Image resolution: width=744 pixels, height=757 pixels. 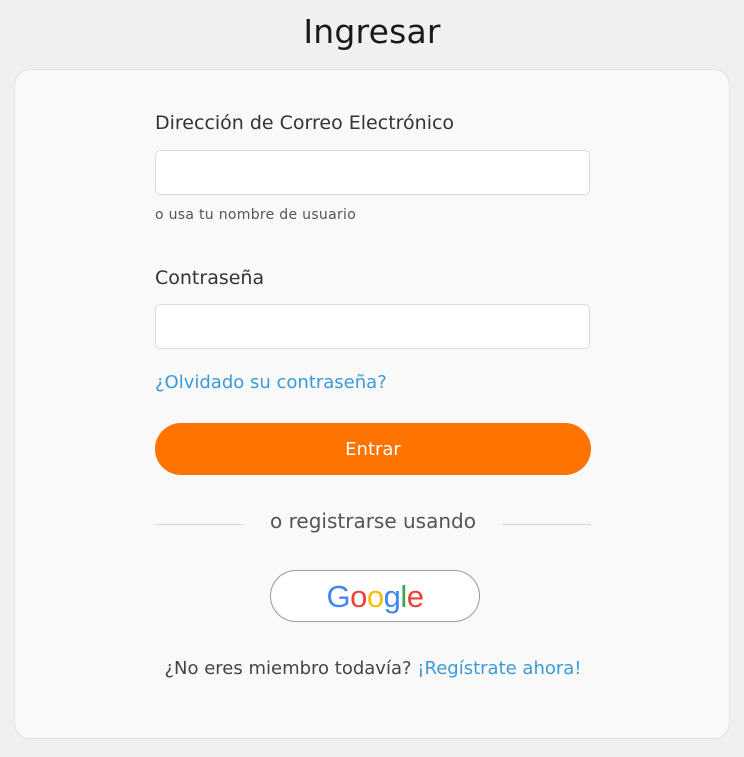 What do you see at coordinates (271, 382) in the screenshot?
I see `forgot-password-link: ¿Olvidado su contraseña?` at bounding box center [271, 382].